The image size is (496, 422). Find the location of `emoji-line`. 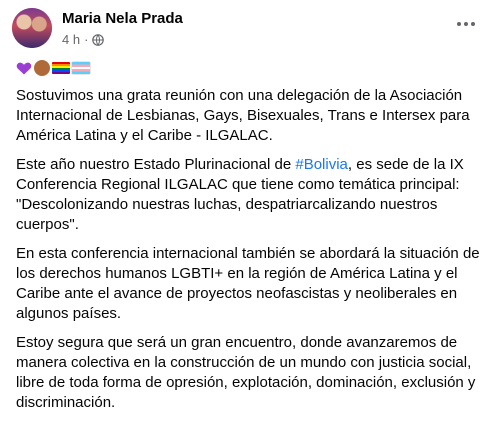

emoji-line is located at coordinates (53, 69).